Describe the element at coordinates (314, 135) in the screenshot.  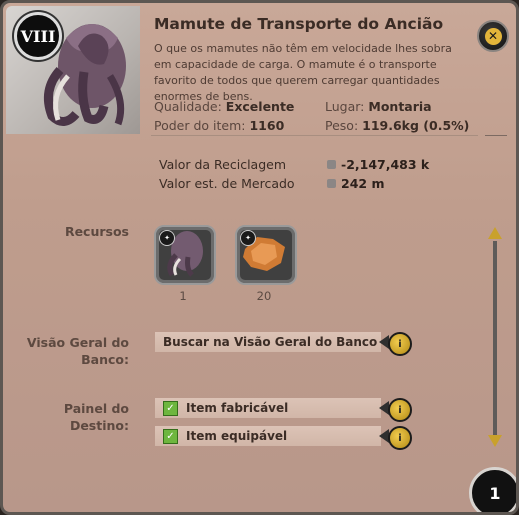
I see `divider` at that location.